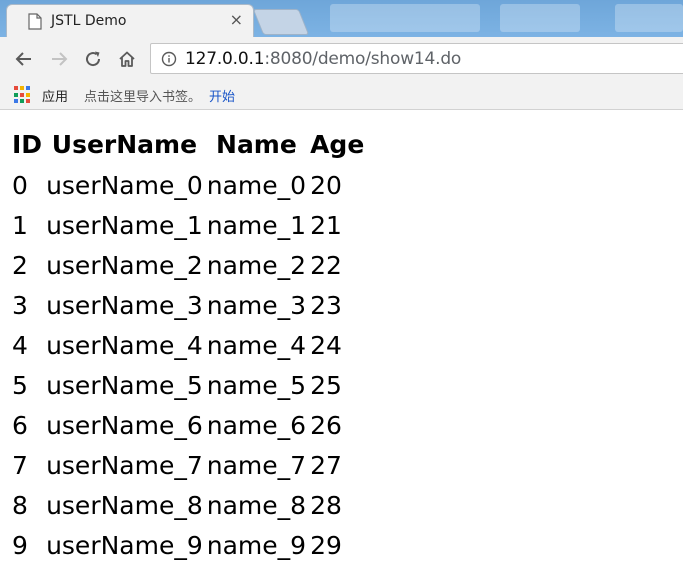 The width and height of the screenshot is (683, 584). What do you see at coordinates (326, 465) in the screenshot?
I see `cell-age: 27` at bounding box center [326, 465].